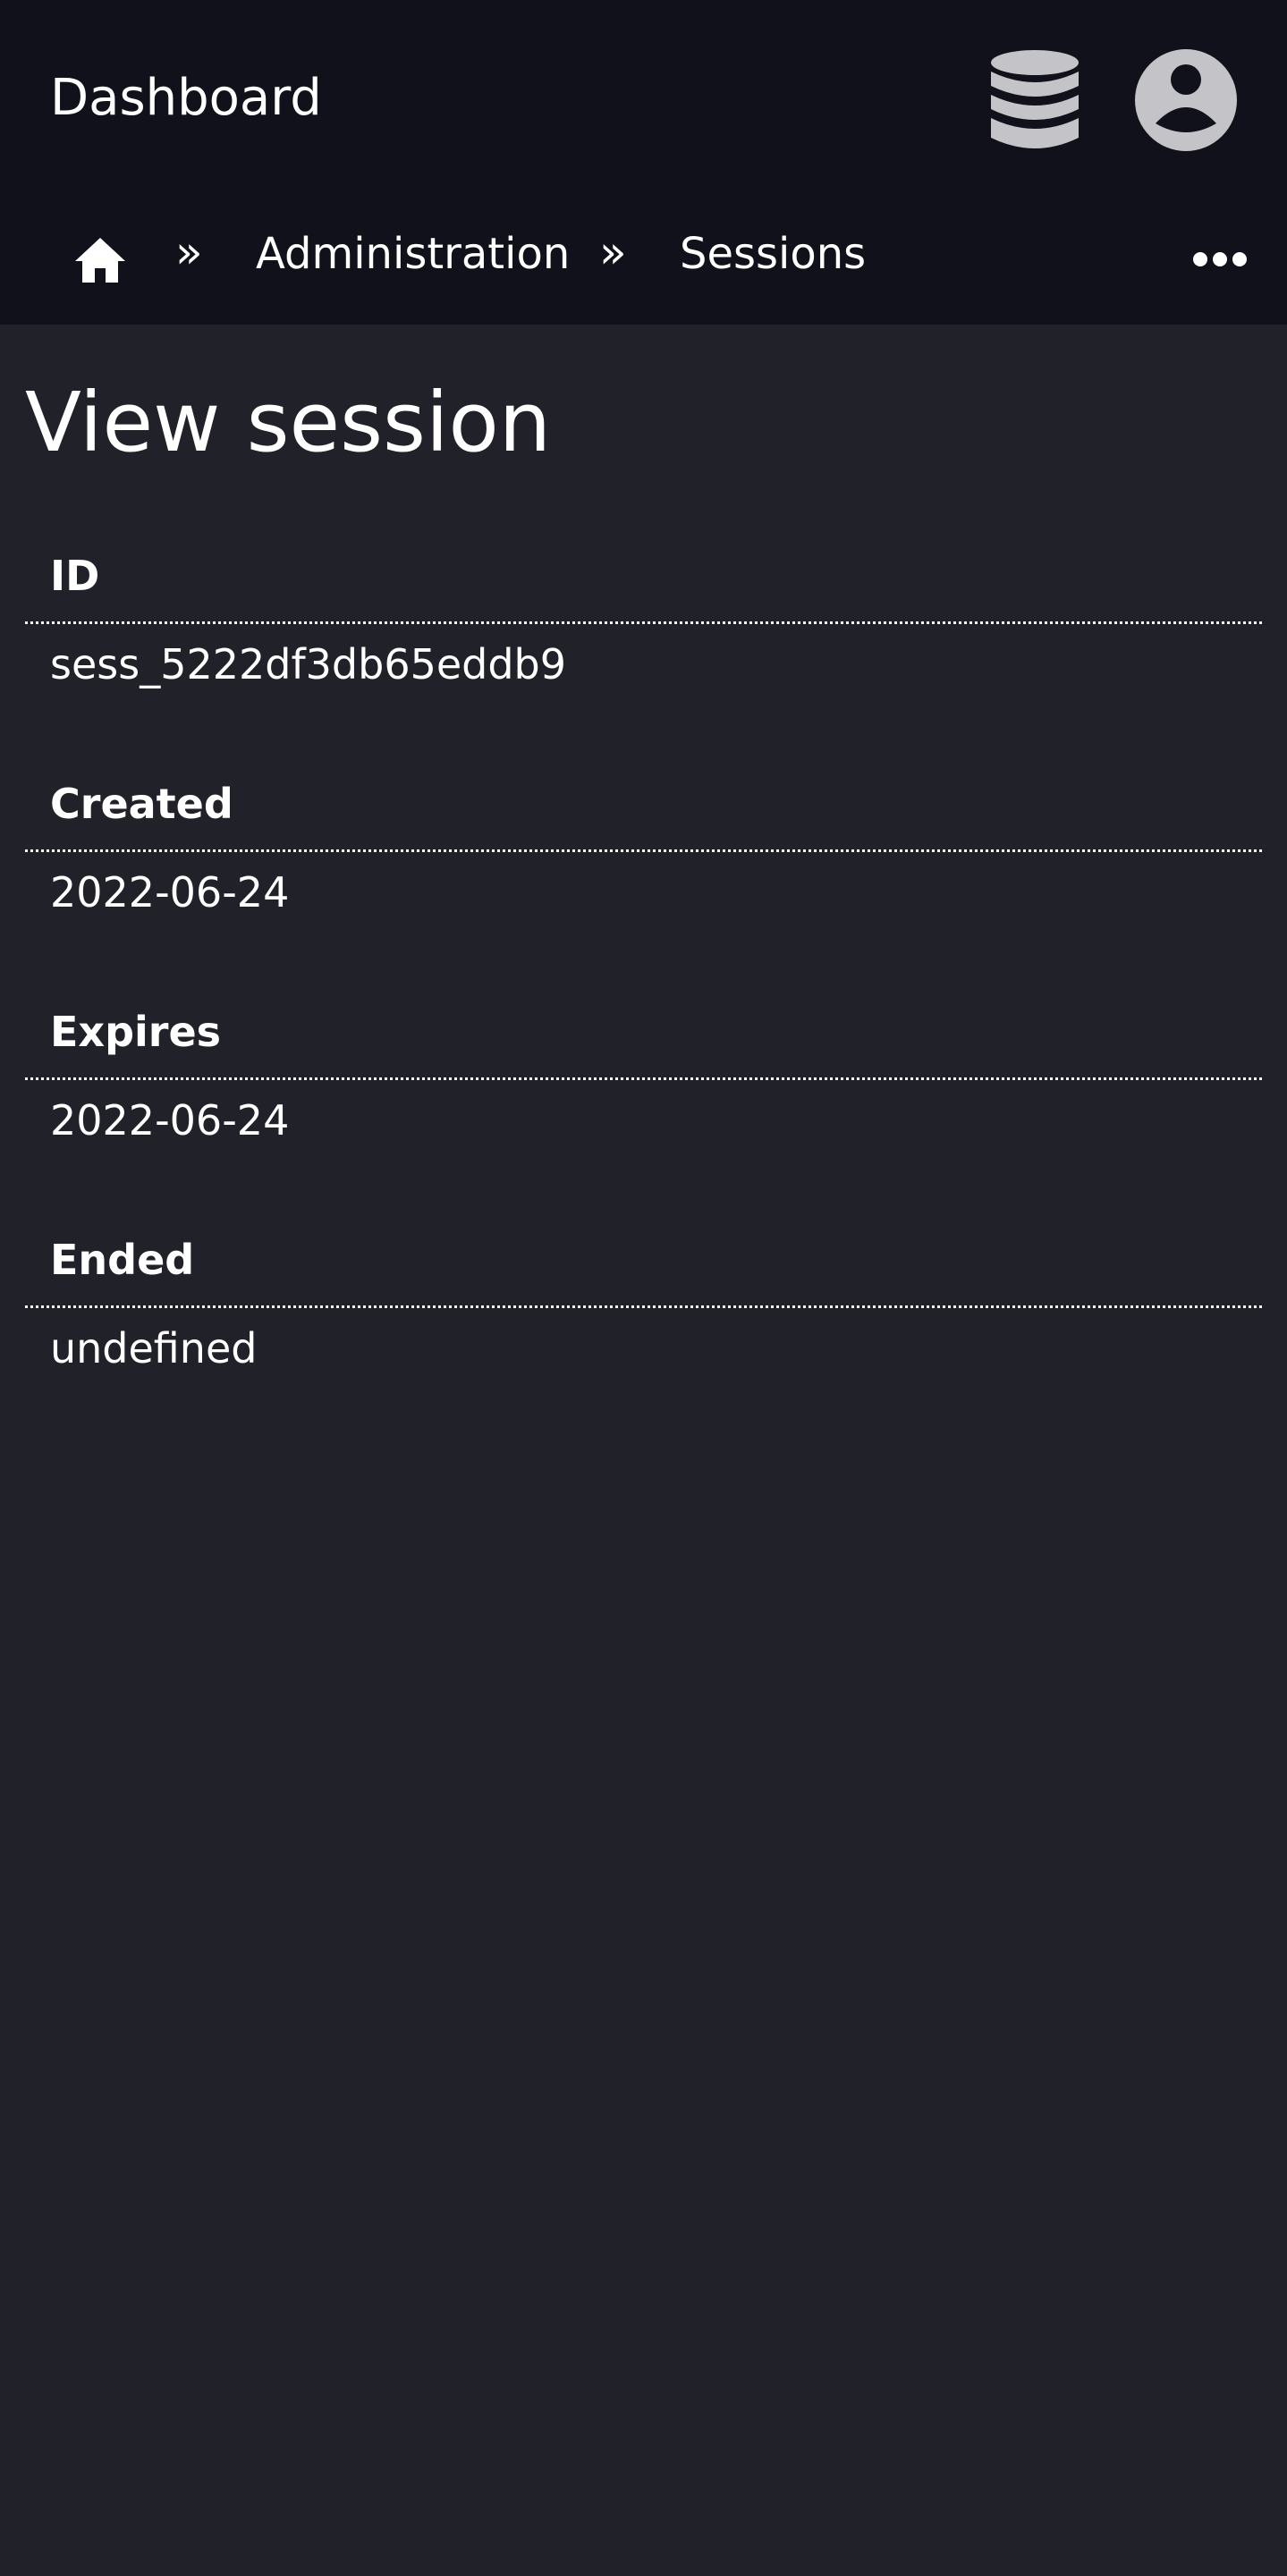 Image resolution: width=1287 pixels, height=2576 pixels. Describe the element at coordinates (643, 1029) in the screenshot. I see `field-label: Expires` at that location.